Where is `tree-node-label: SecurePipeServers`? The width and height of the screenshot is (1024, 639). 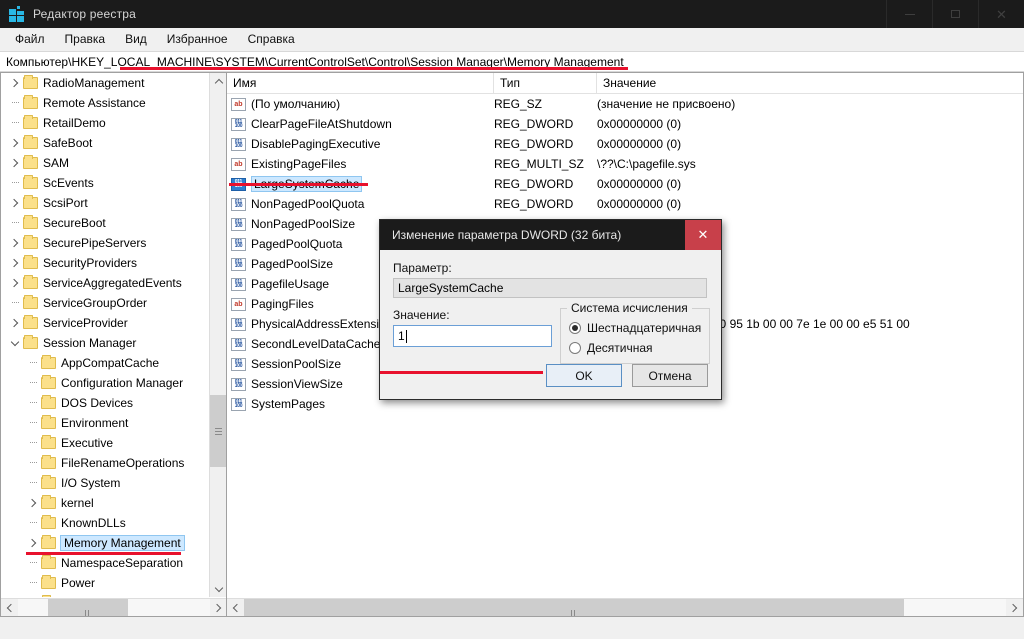
tree-node-label: SecurePipeServers is located at coordinates (95, 243).